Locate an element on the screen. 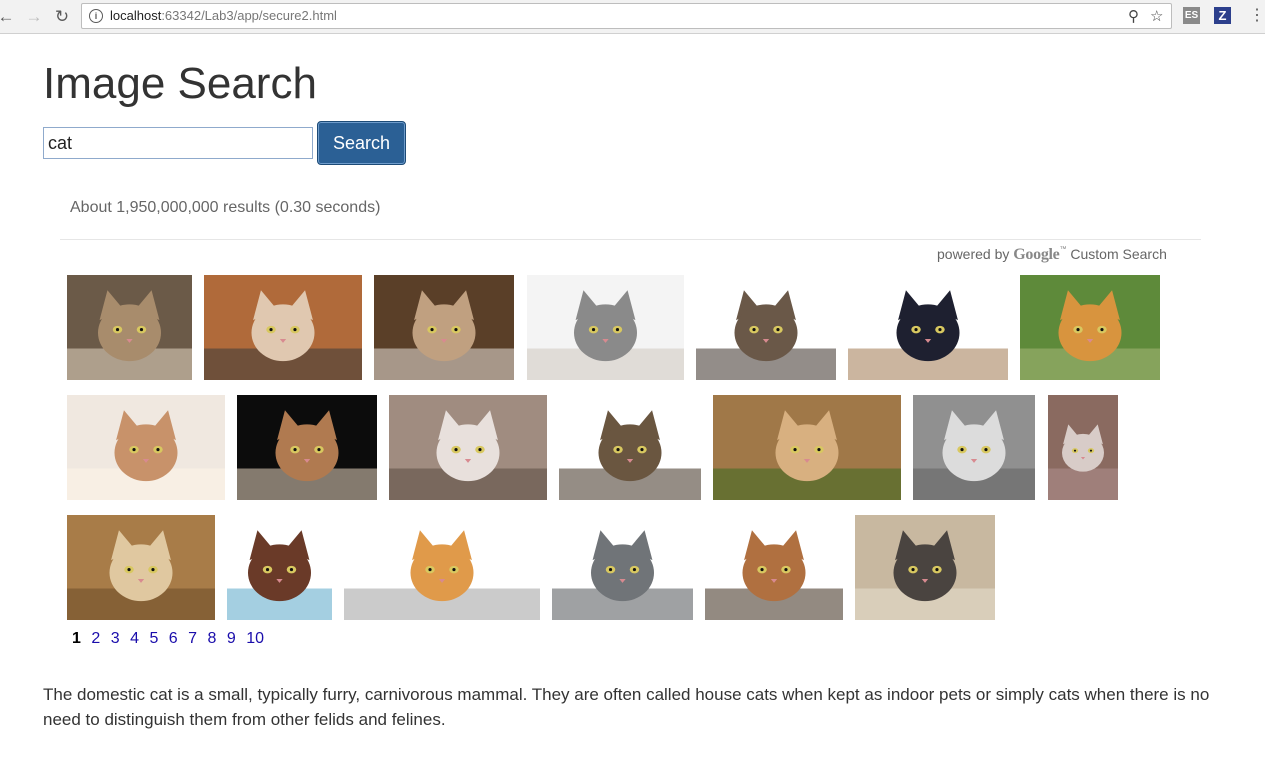 Image resolution: width=1265 pixels, height=762 pixels. page-link: 3 is located at coordinates (115, 639).